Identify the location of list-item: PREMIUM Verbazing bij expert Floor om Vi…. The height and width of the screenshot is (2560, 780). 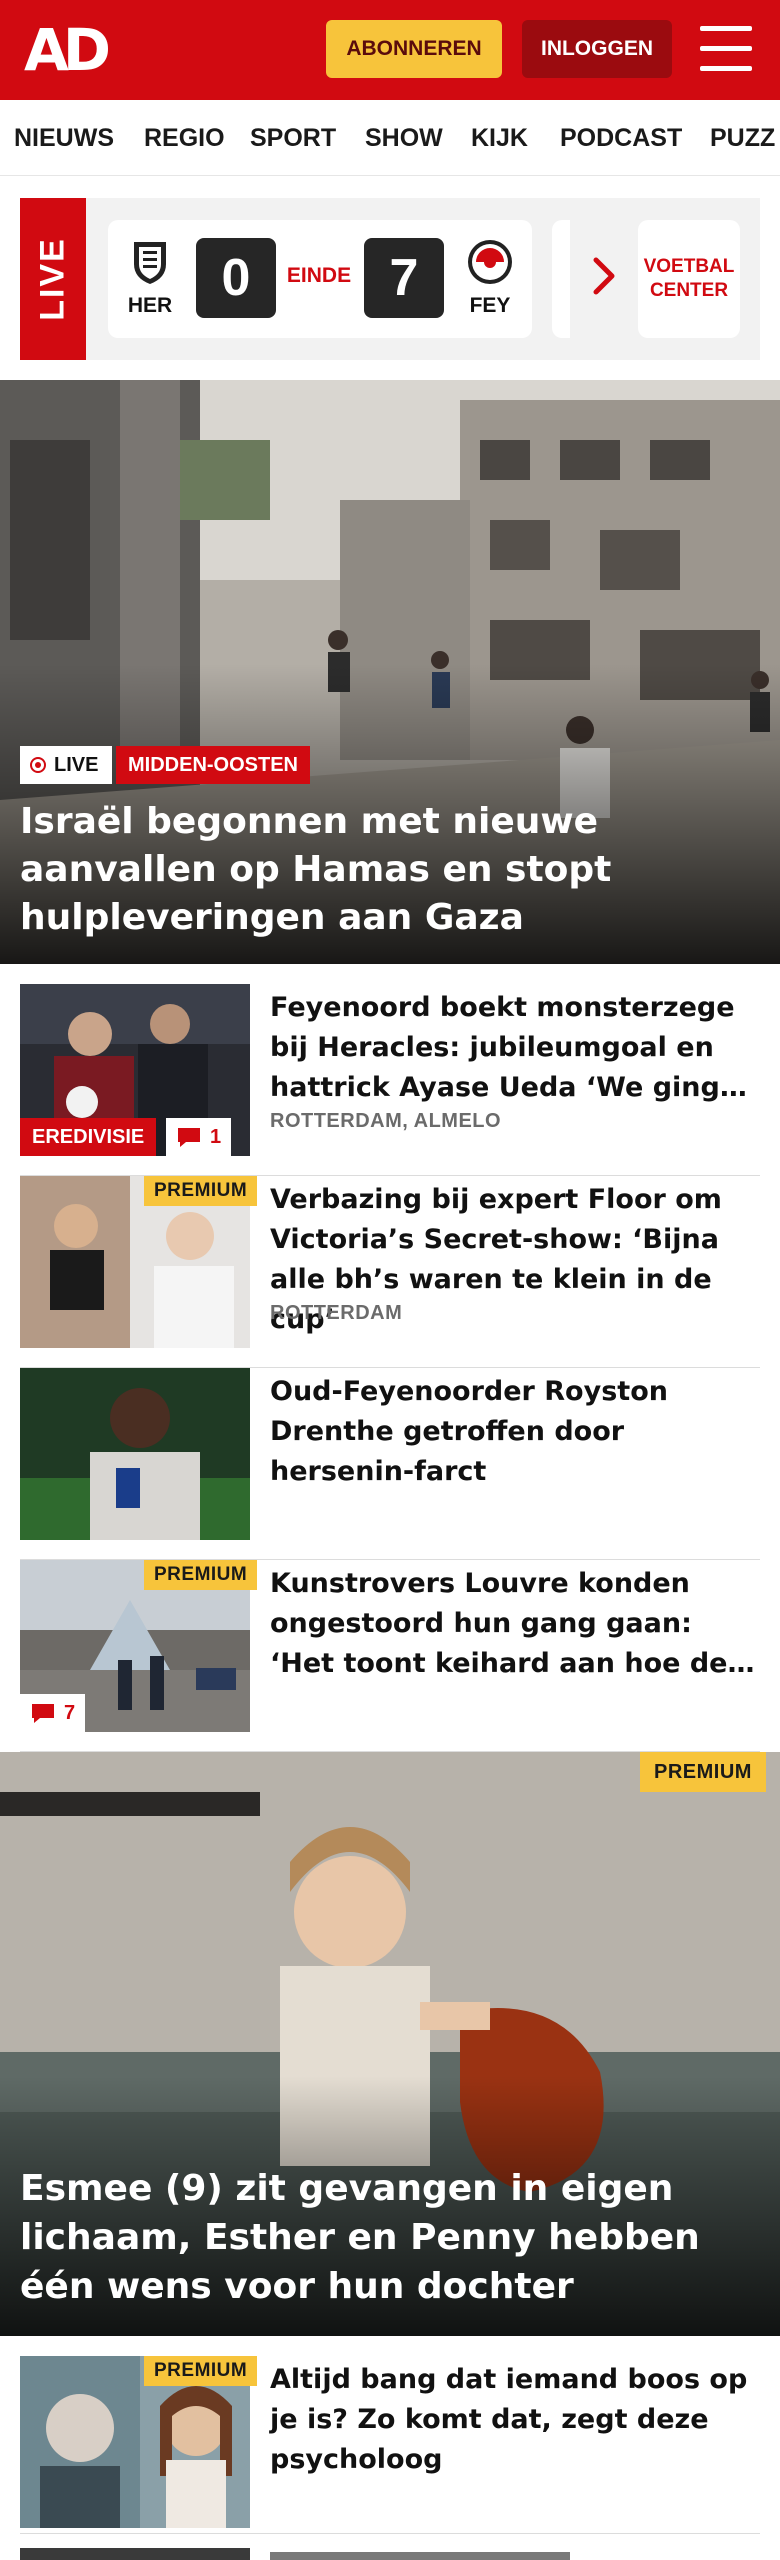
(390, 1272).